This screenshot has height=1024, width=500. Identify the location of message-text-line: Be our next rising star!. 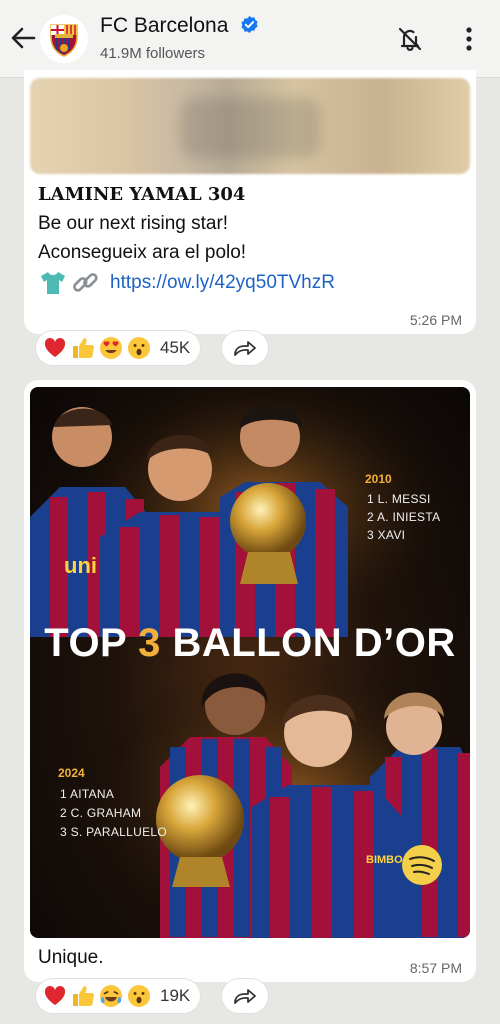
(133, 223).